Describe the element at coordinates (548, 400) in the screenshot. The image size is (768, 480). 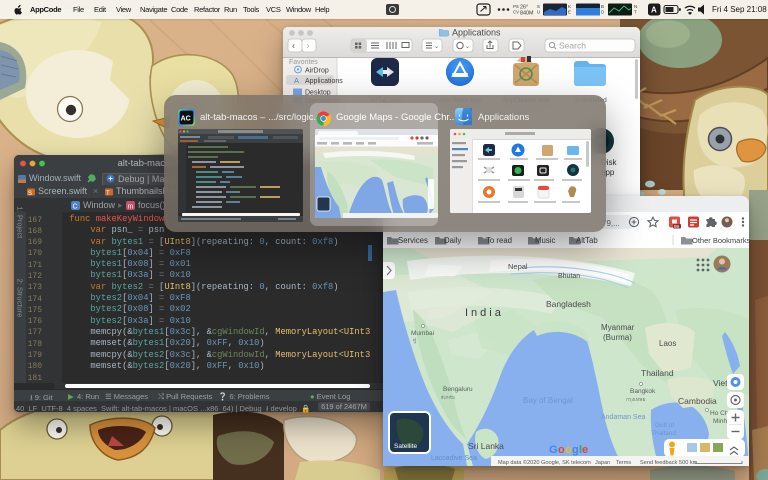
I see `svg-text: Bay of Bengal` at that location.